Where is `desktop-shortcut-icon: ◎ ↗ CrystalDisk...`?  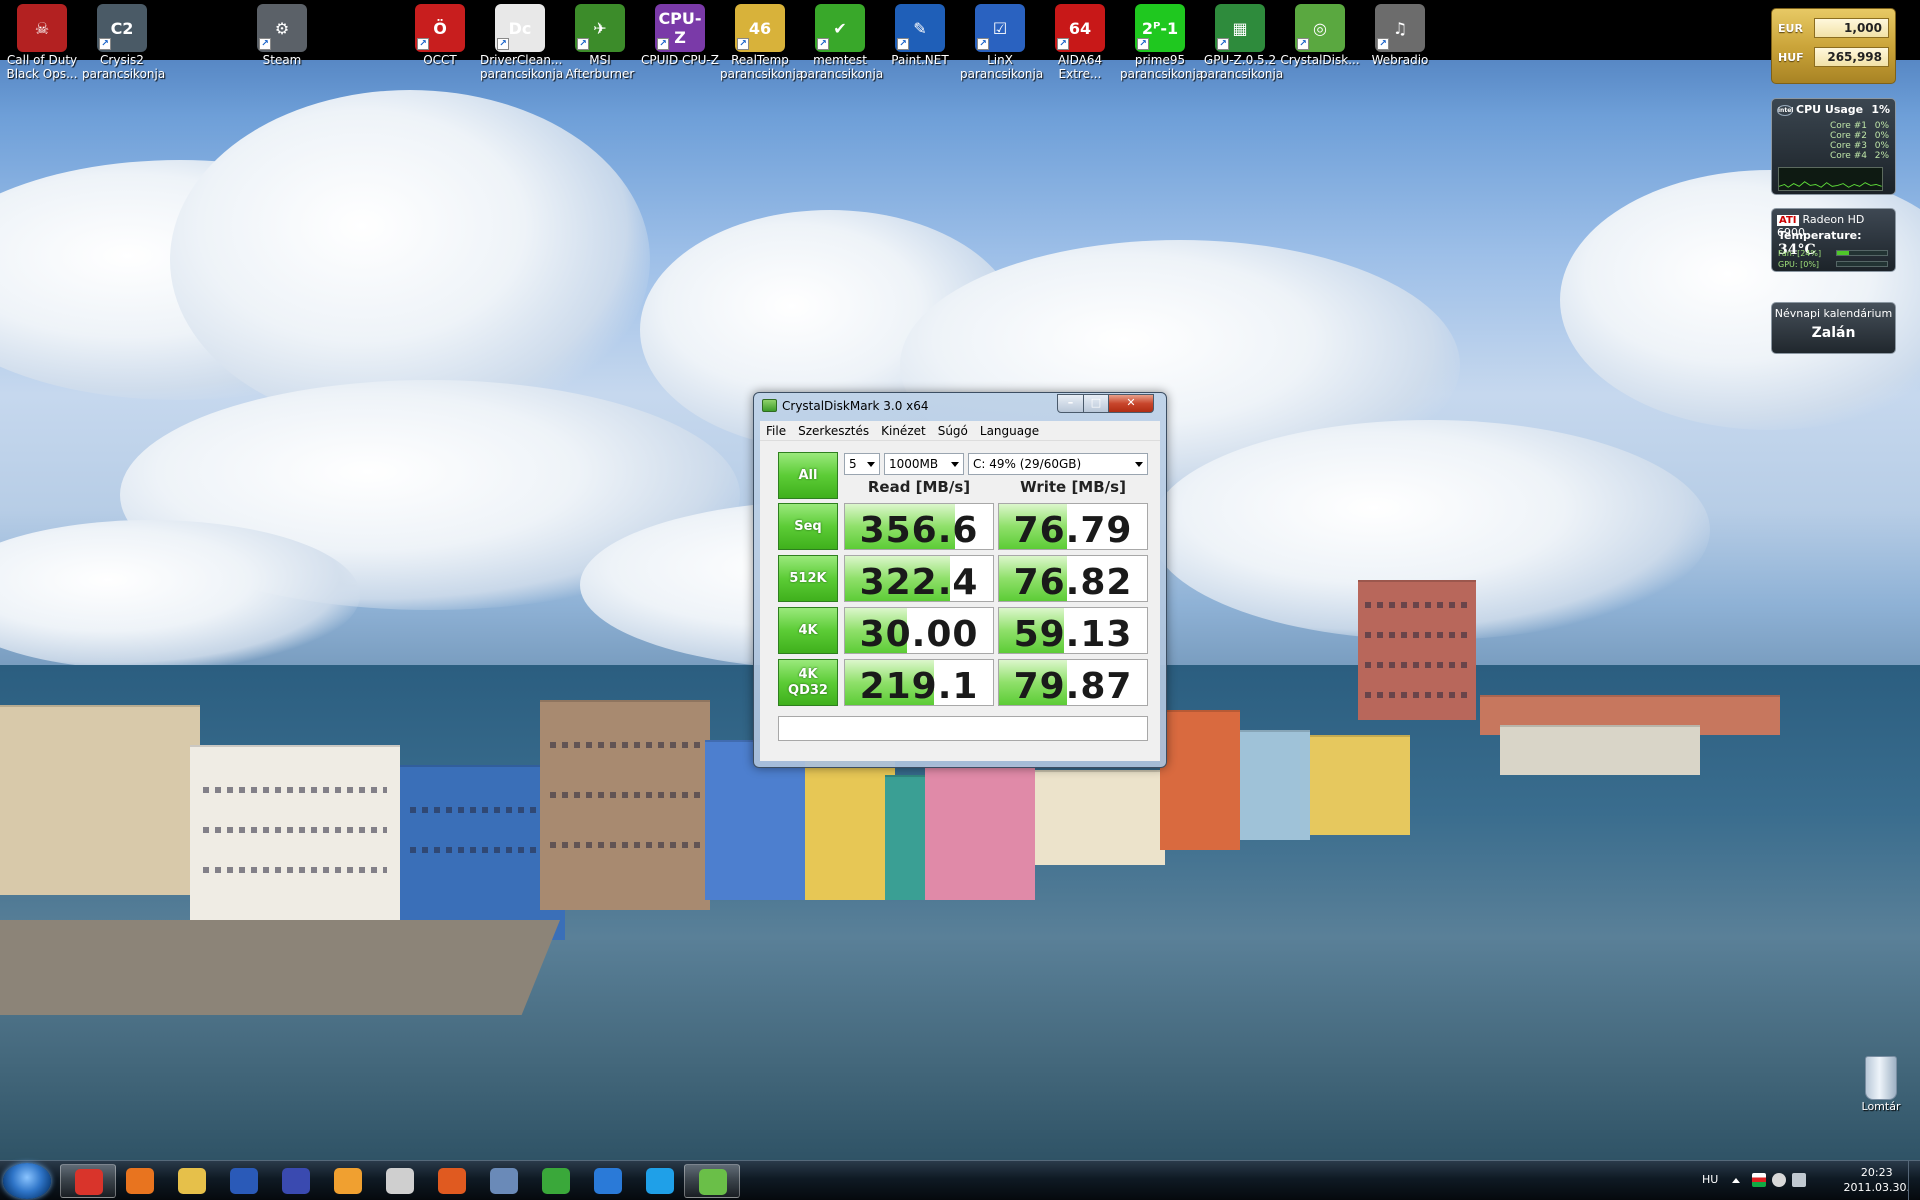 desktop-shortcut-icon: ◎ ↗ CrystalDisk... is located at coordinates (1320, 35).